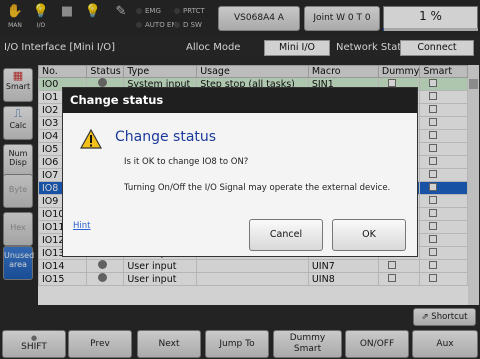 This screenshot has height=359, width=480. What do you see at coordinates (81, 226) in the screenshot?
I see `hint-link: Hint` at bounding box center [81, 226].